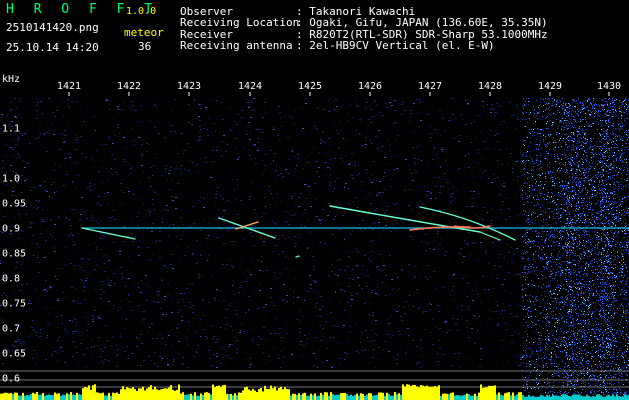 The width and height of the screenshot is (629, 400). I want to click on info-label-antenna: Receiving antenna, so click(236, 45).